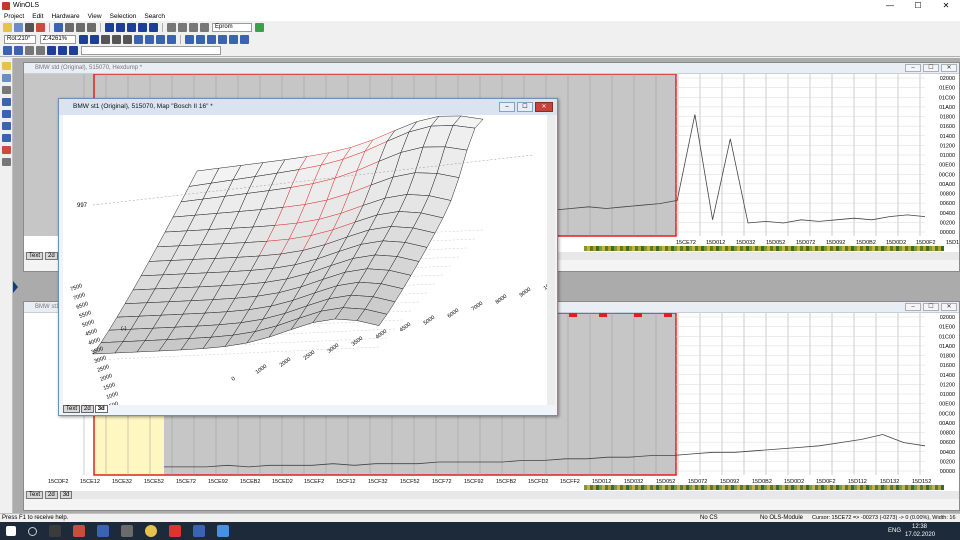 Image resolution: width=960 pixels, height=540 pixels. I want to click on map-minimize-button: –, so click(507, 107).